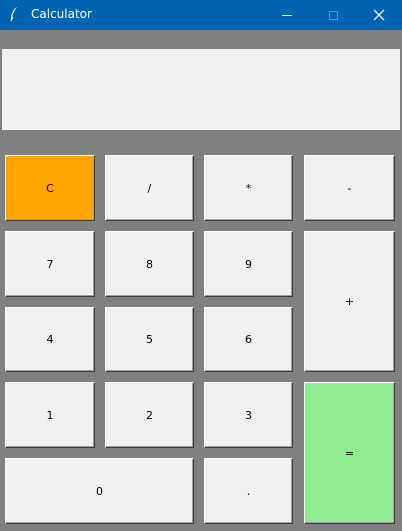 The image size is (402, 531). I want to click on minimize-button, so click(287, 15).